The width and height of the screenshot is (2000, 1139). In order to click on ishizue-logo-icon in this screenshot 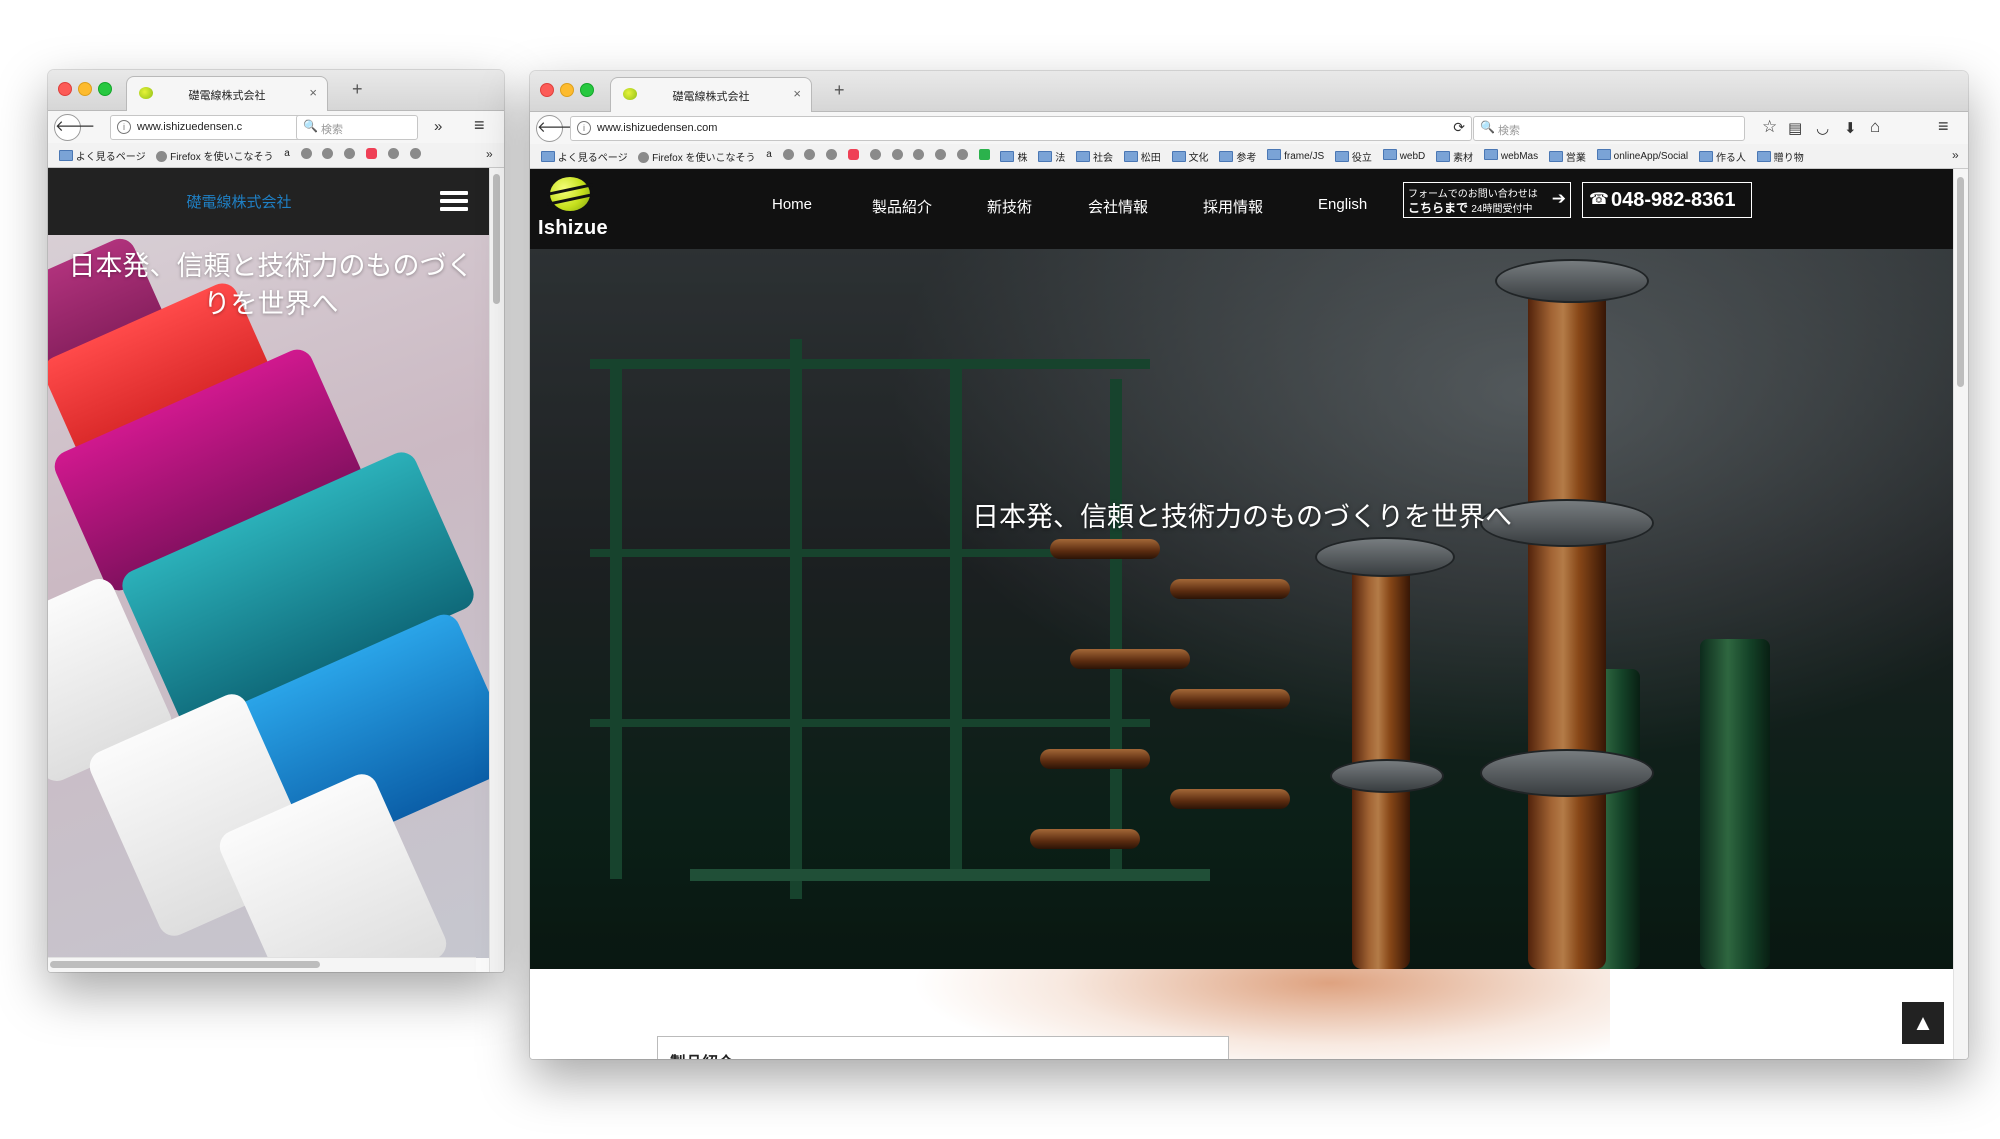, I will do `click(570, 194)`.